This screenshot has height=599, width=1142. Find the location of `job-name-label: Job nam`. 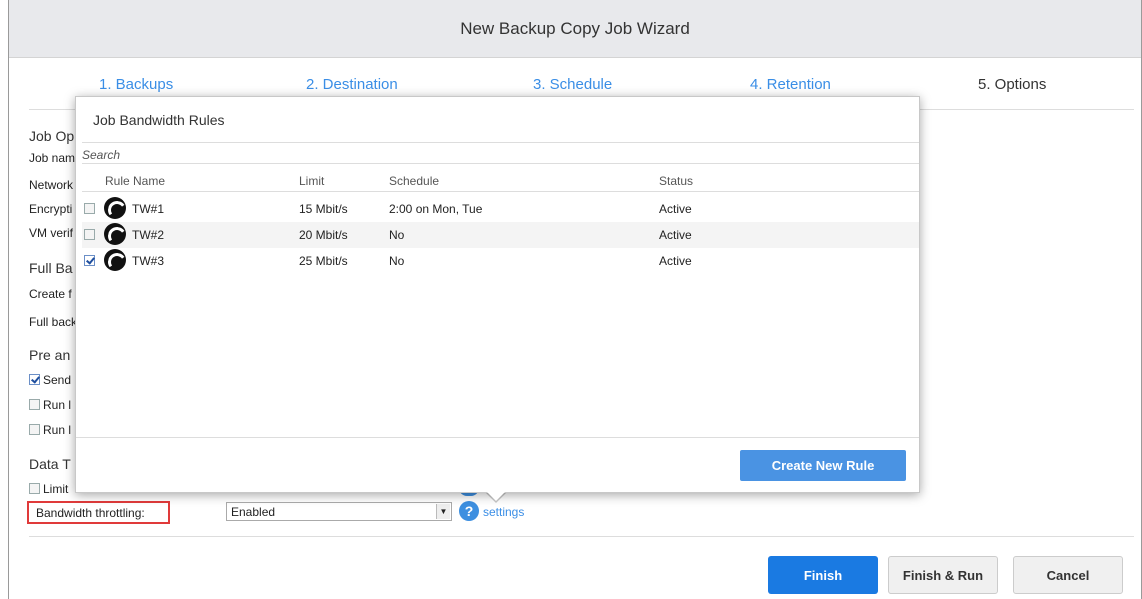

job-name-label: Job nam is located at coordinates (52, 158).